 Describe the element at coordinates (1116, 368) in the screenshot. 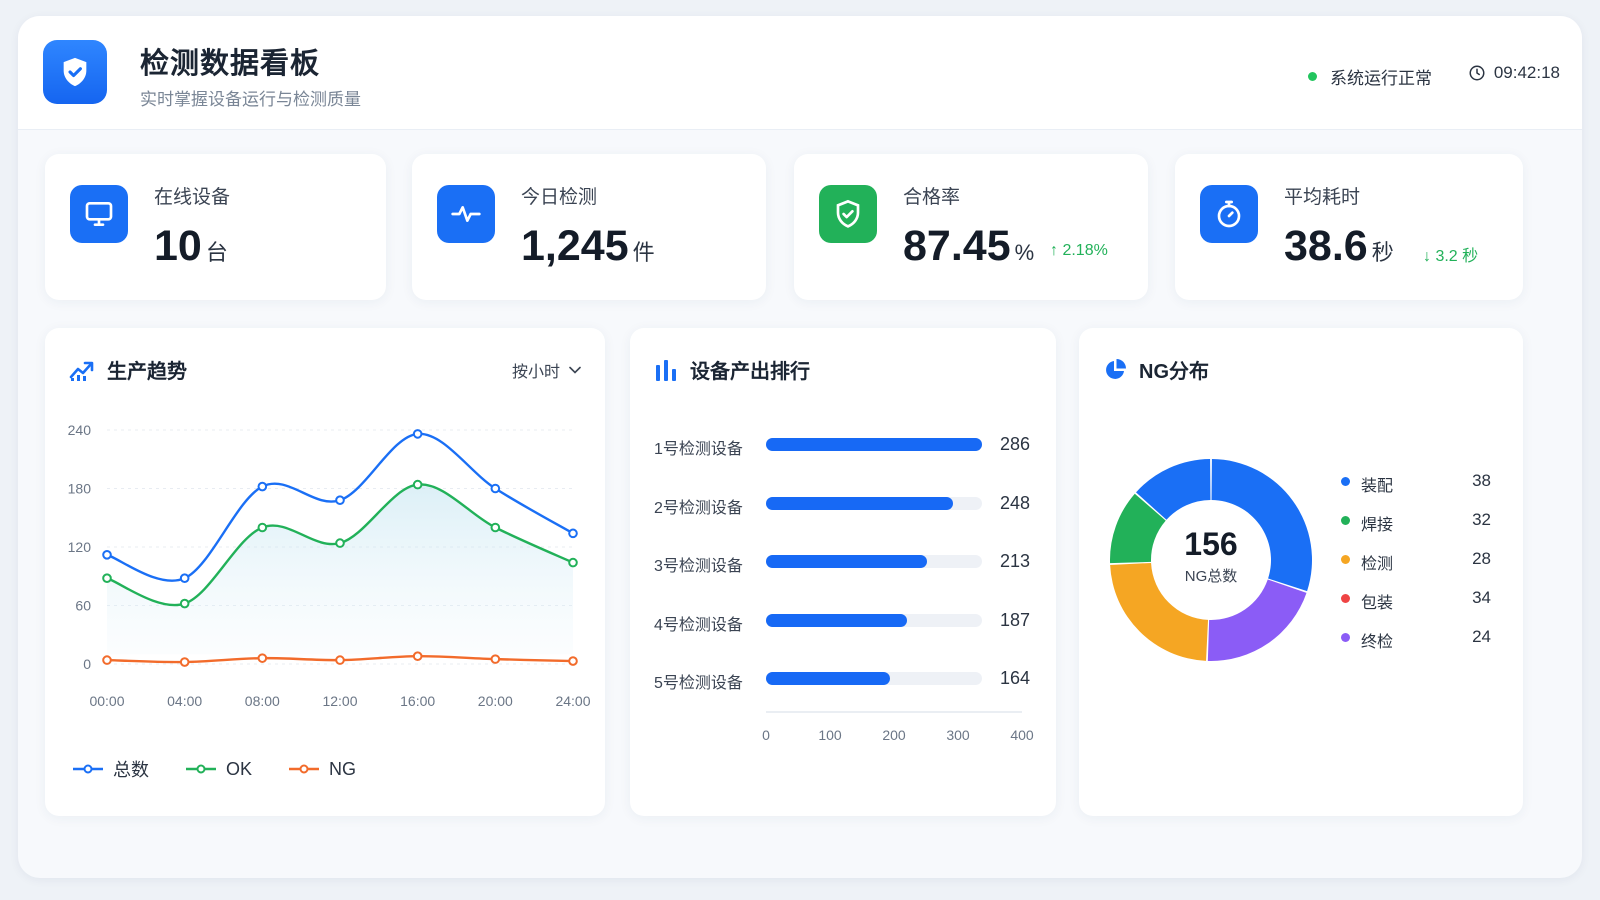

I see `pie-chart-icon` at that location.